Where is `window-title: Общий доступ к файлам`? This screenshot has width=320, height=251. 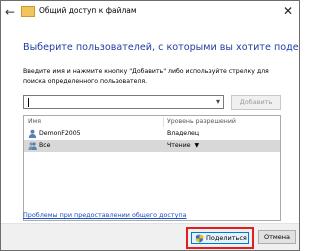 window-title: Общий доступ к файлам is located at coordinates (88, 10).